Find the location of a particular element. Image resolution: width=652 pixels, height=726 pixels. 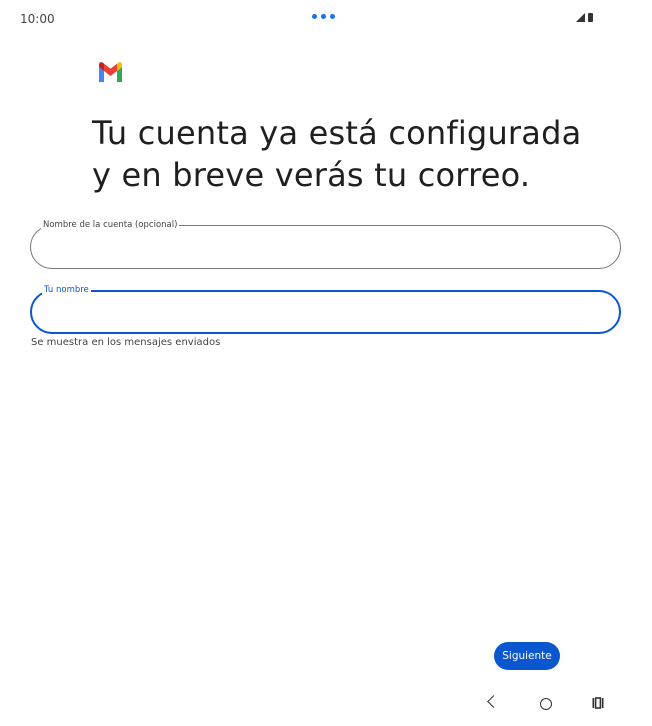

camera-dots-icon is located at coordinates (323, 16).